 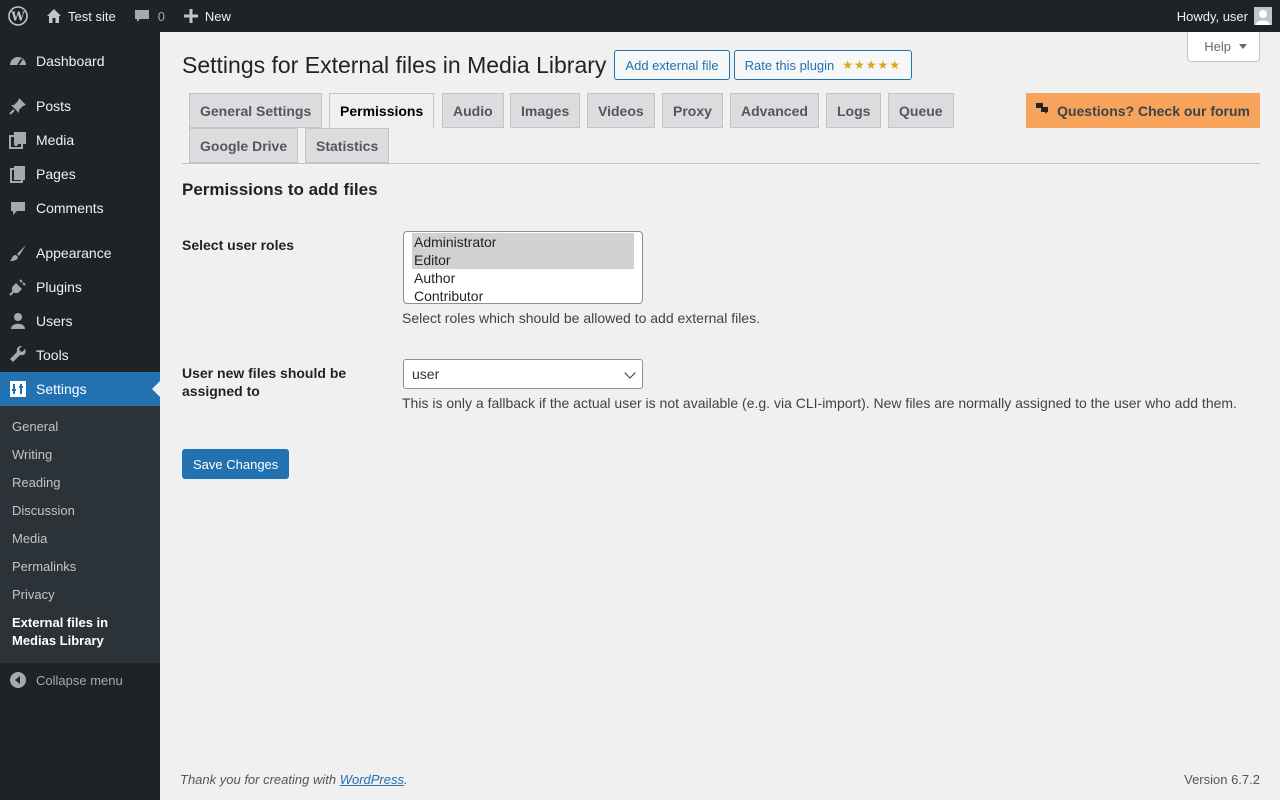 I want to click on admin-bar: W Test site 0 New Howdy, user, so click(x=640, y=16).